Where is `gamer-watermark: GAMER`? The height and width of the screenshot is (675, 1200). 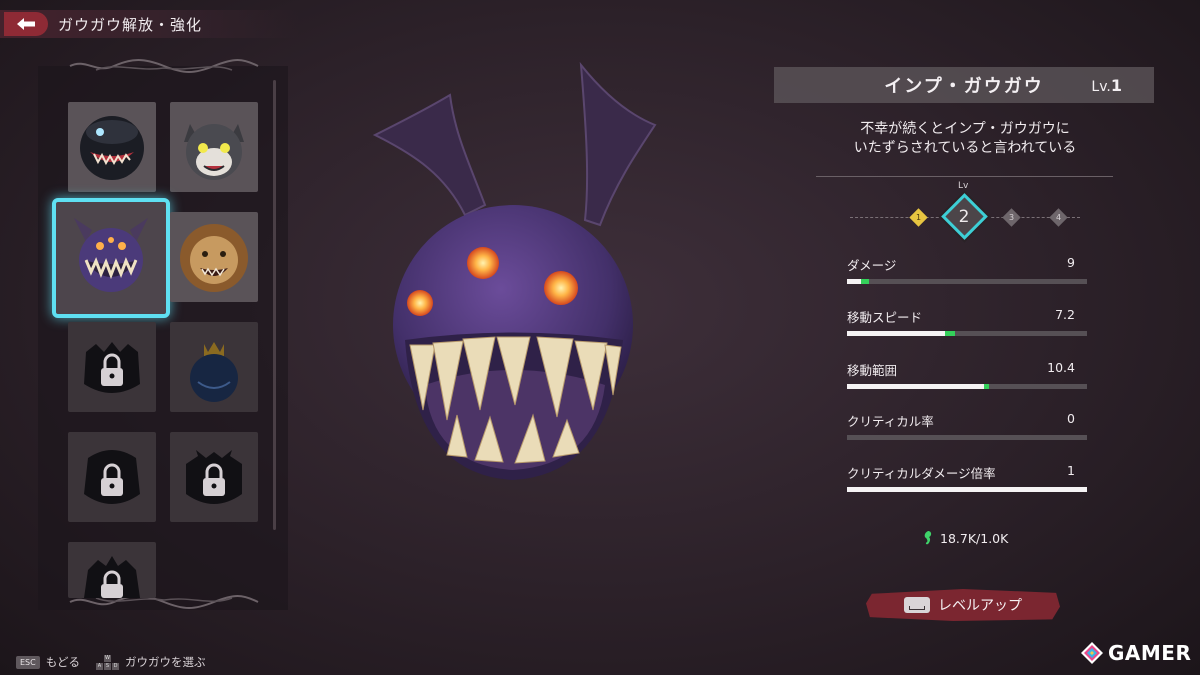
gamer-watermark: GAMER is located at coordinates (1135, 653).